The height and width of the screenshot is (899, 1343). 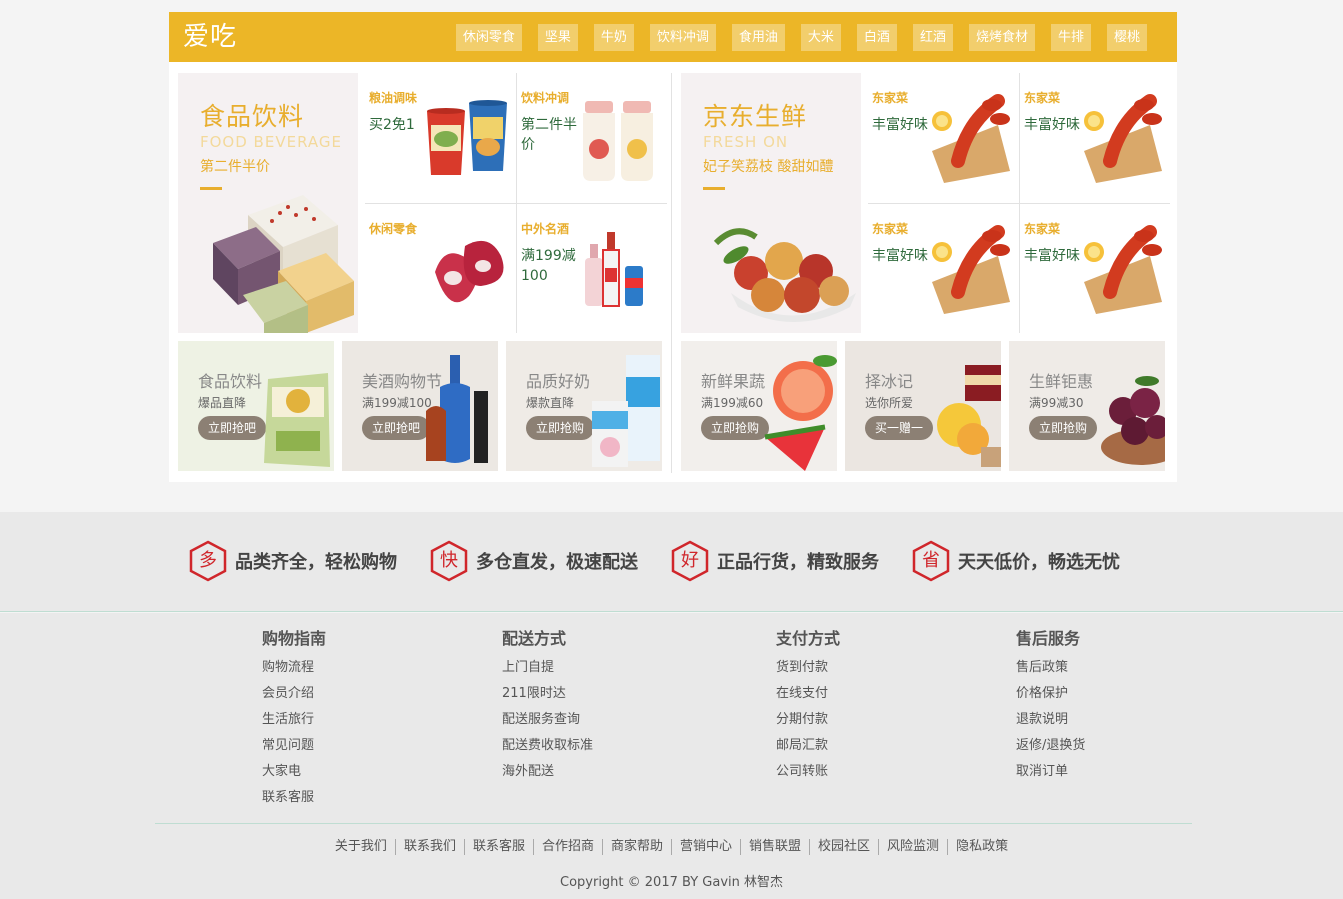 I want to click on footer-link: 邮局汇款, so click(x=808, y=746).